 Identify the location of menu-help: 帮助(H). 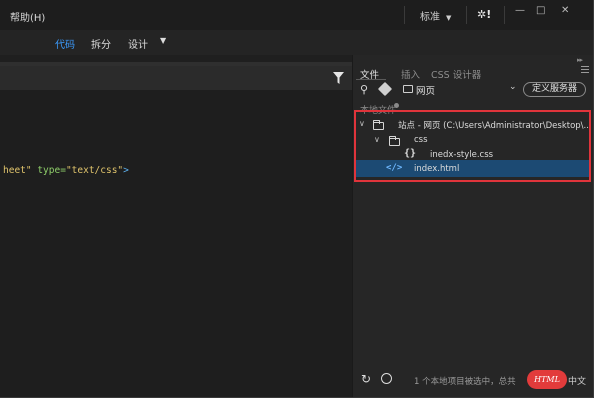
(27, 16).